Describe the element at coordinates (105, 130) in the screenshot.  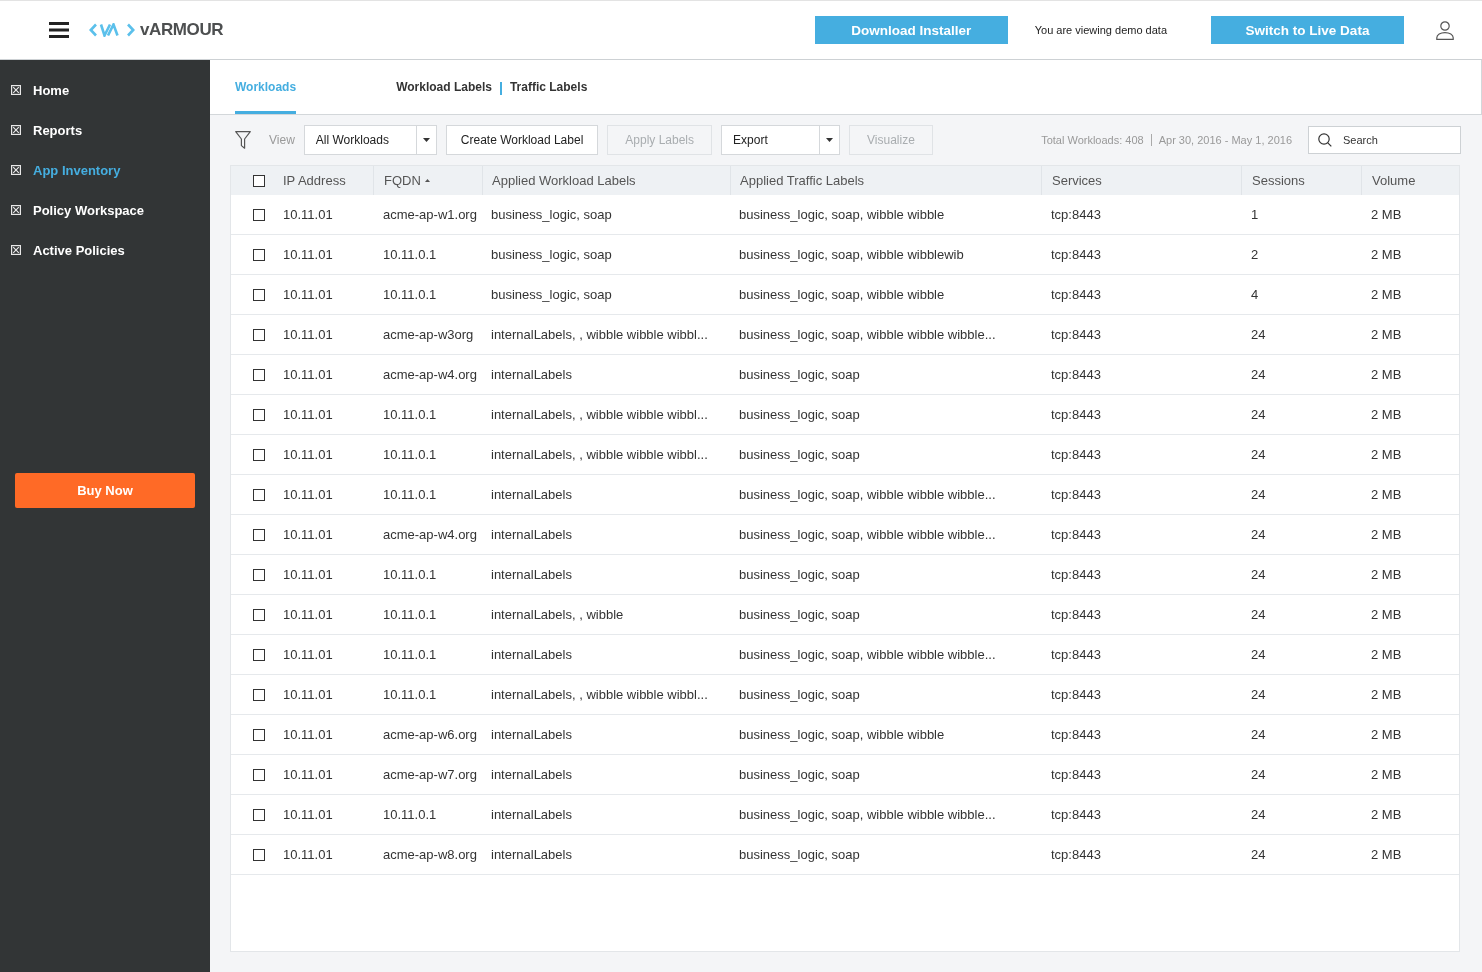
I see `sidebar-item: Reports` at that location.